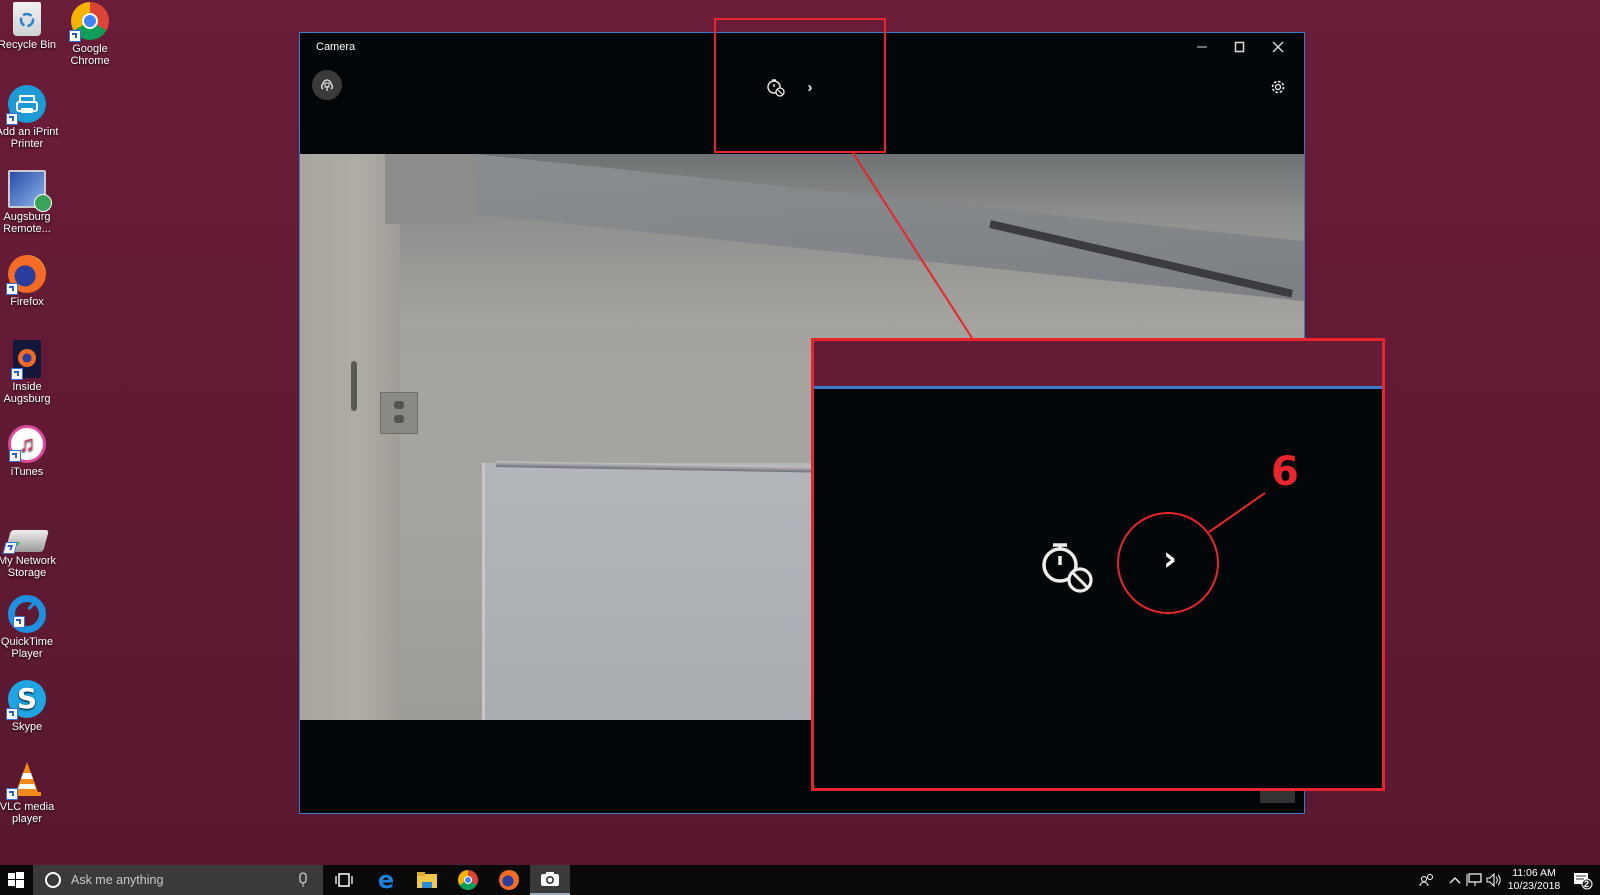  What do you see at coordinates (1170, 559) in the screenshot?
I see `chevron-right-icon: ›` at bounding box center [1170, 559].